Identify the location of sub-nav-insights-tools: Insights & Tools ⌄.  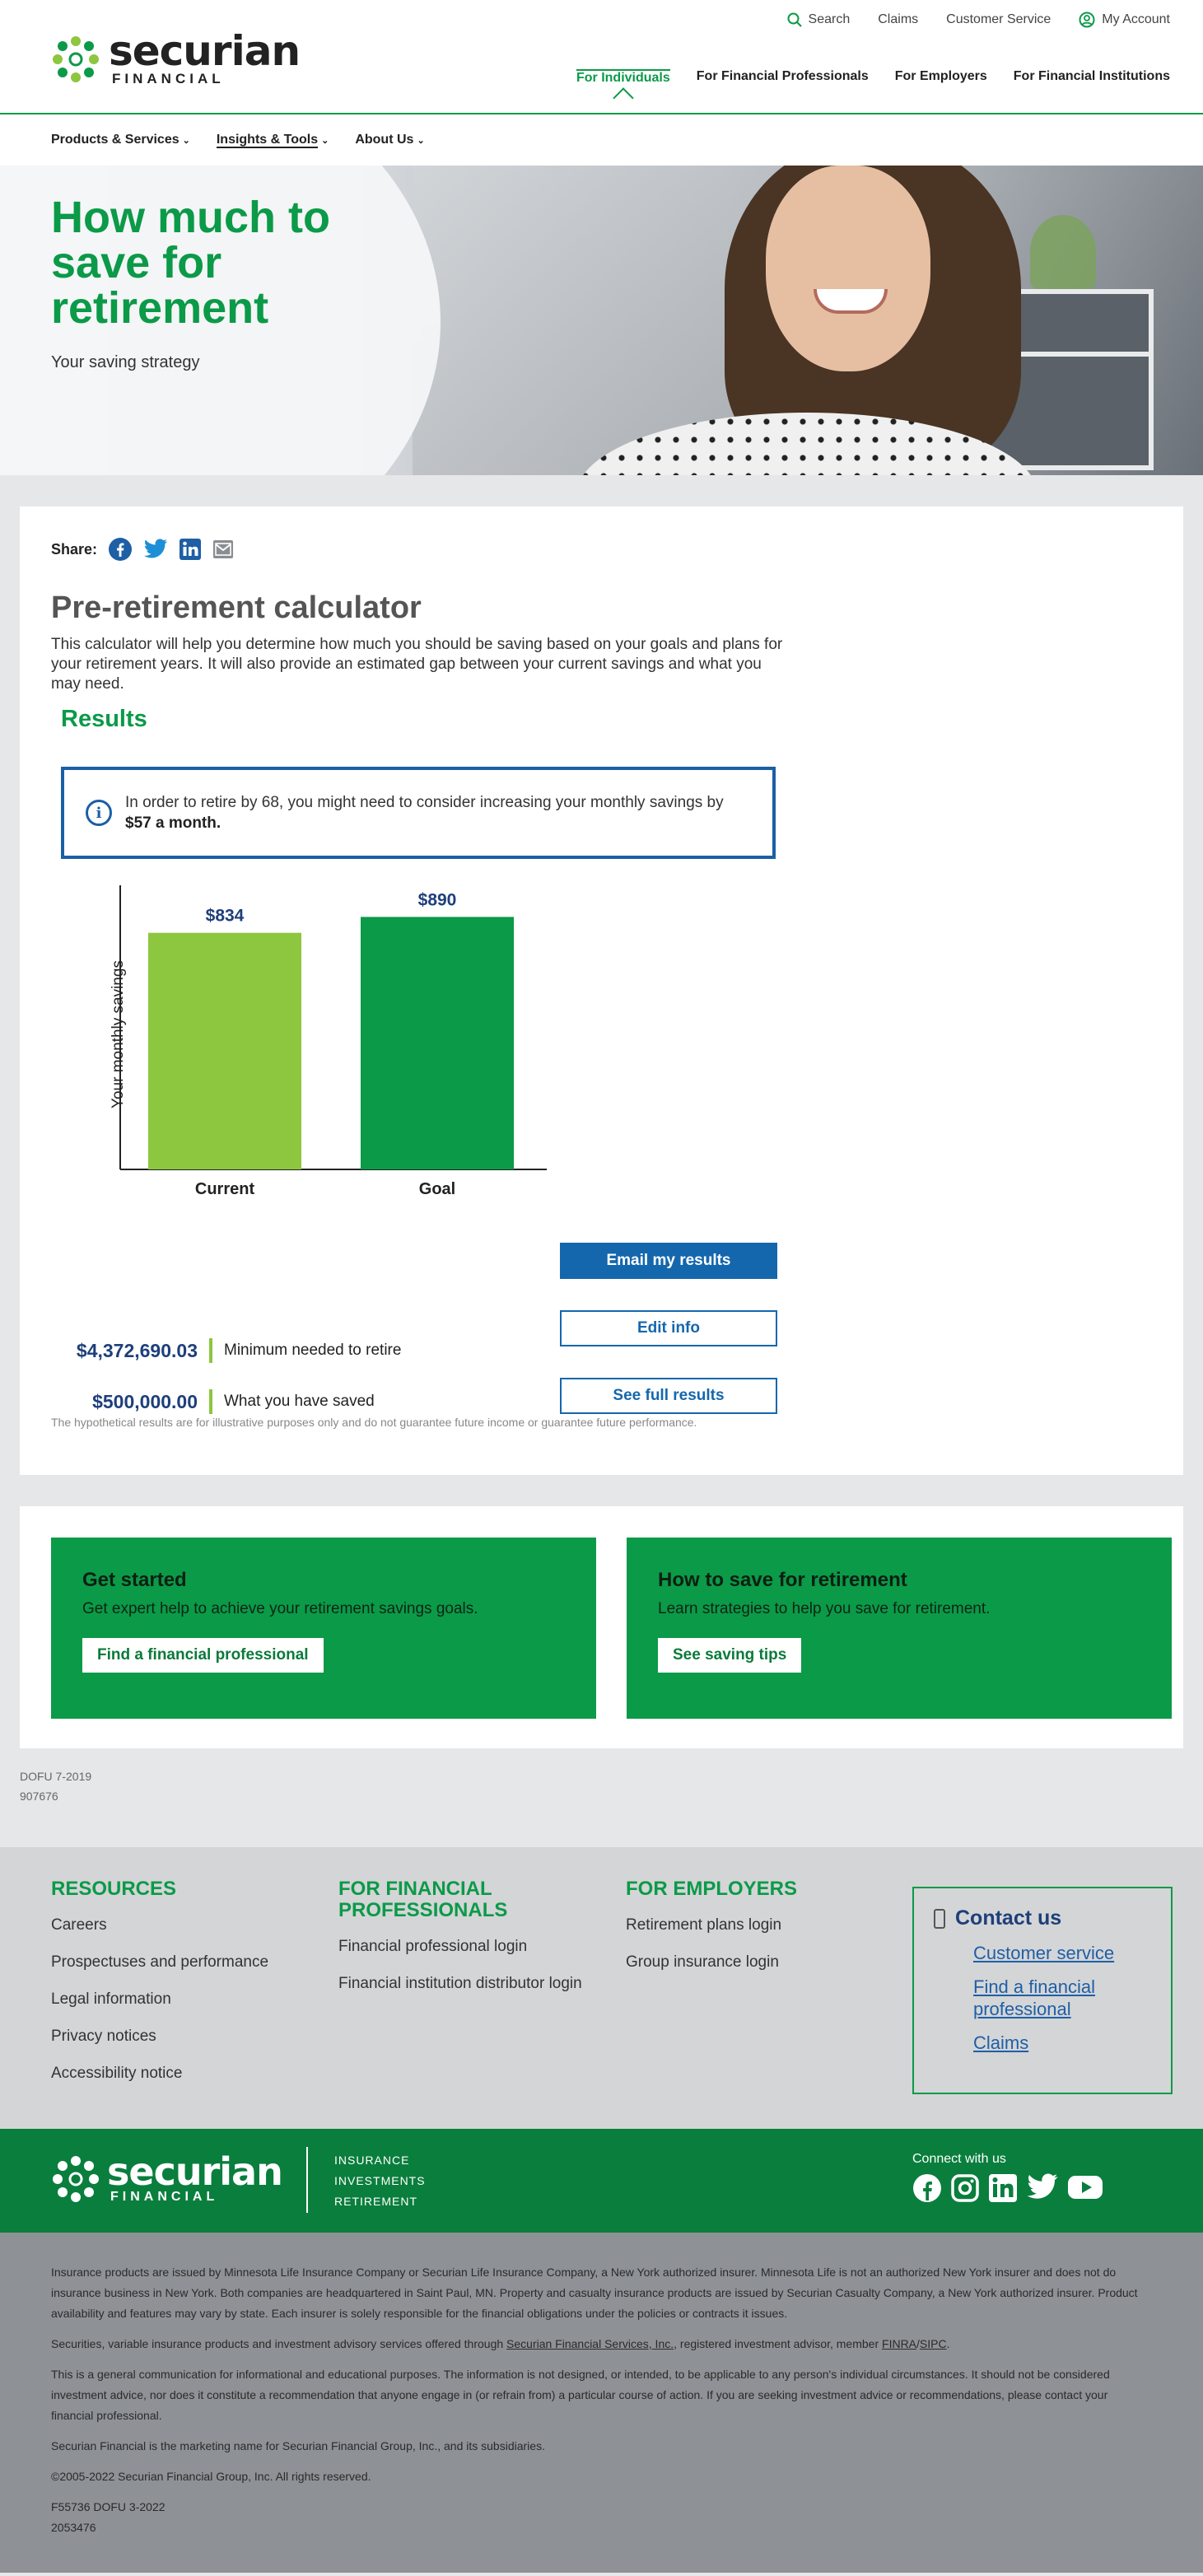
(272, 140).